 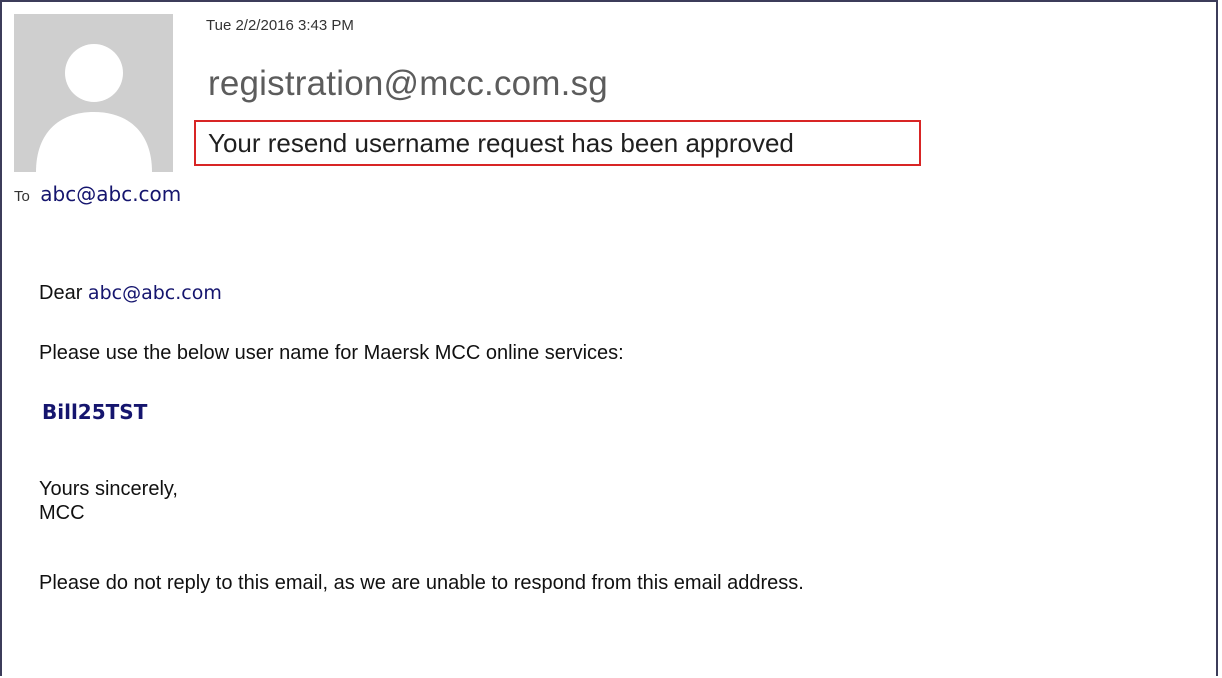 I want to click on username-value: Bill25TST, so click(x=94, y=412).